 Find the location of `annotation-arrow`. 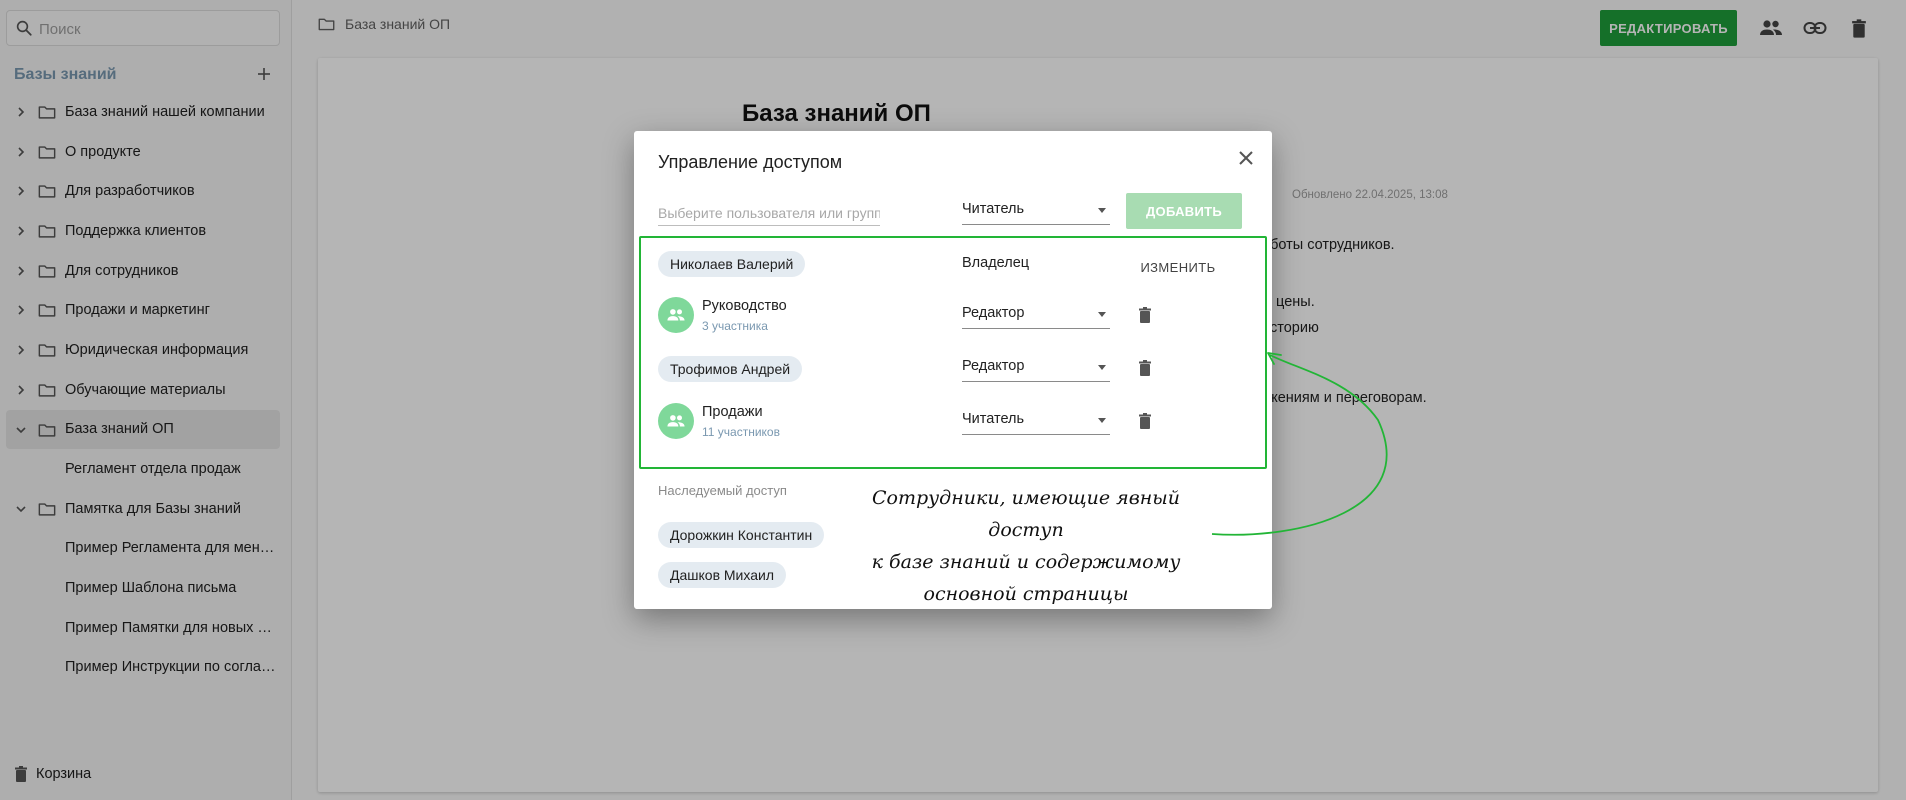

annotation-arrow is located at coordinates (1299, 444).